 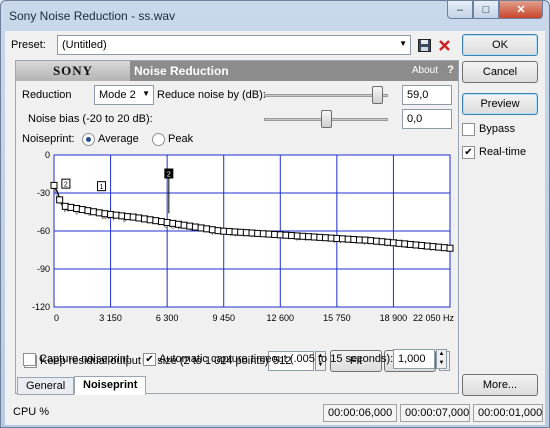 I want to click on cancel-button: Cancel, so click(x=500, y=72).